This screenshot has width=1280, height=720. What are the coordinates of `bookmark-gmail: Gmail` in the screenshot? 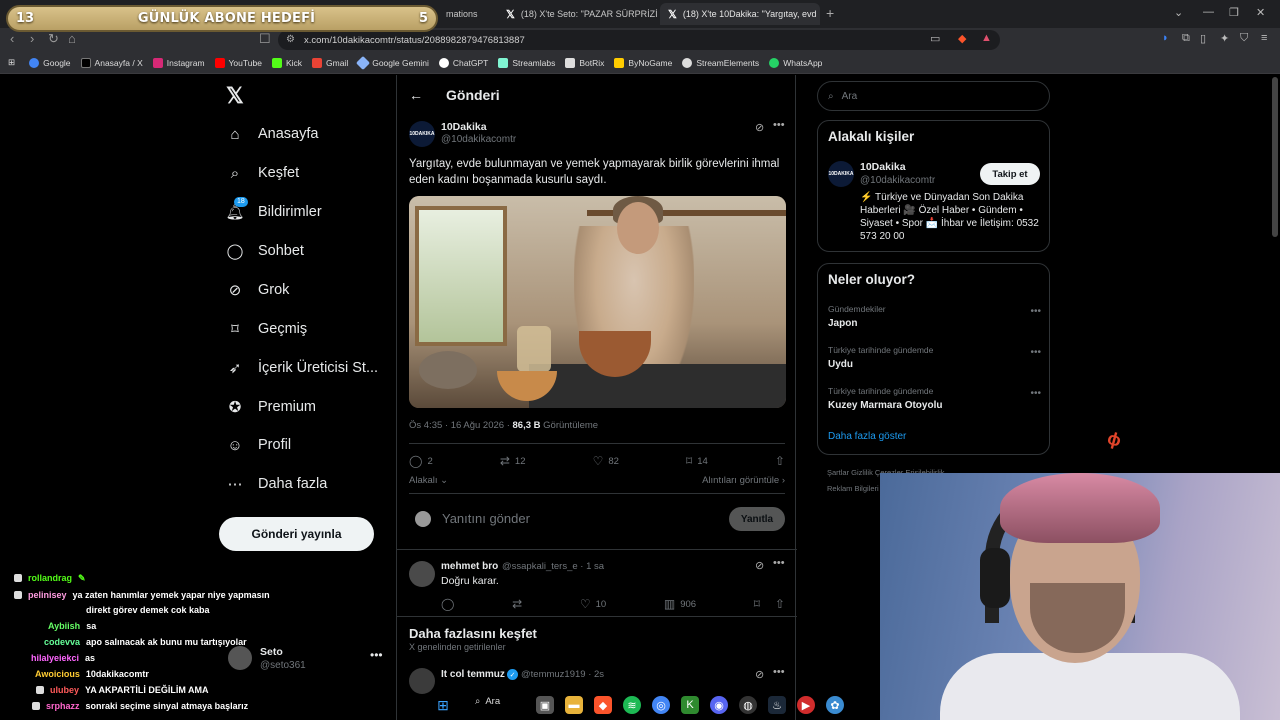 It's located at (330, 62).